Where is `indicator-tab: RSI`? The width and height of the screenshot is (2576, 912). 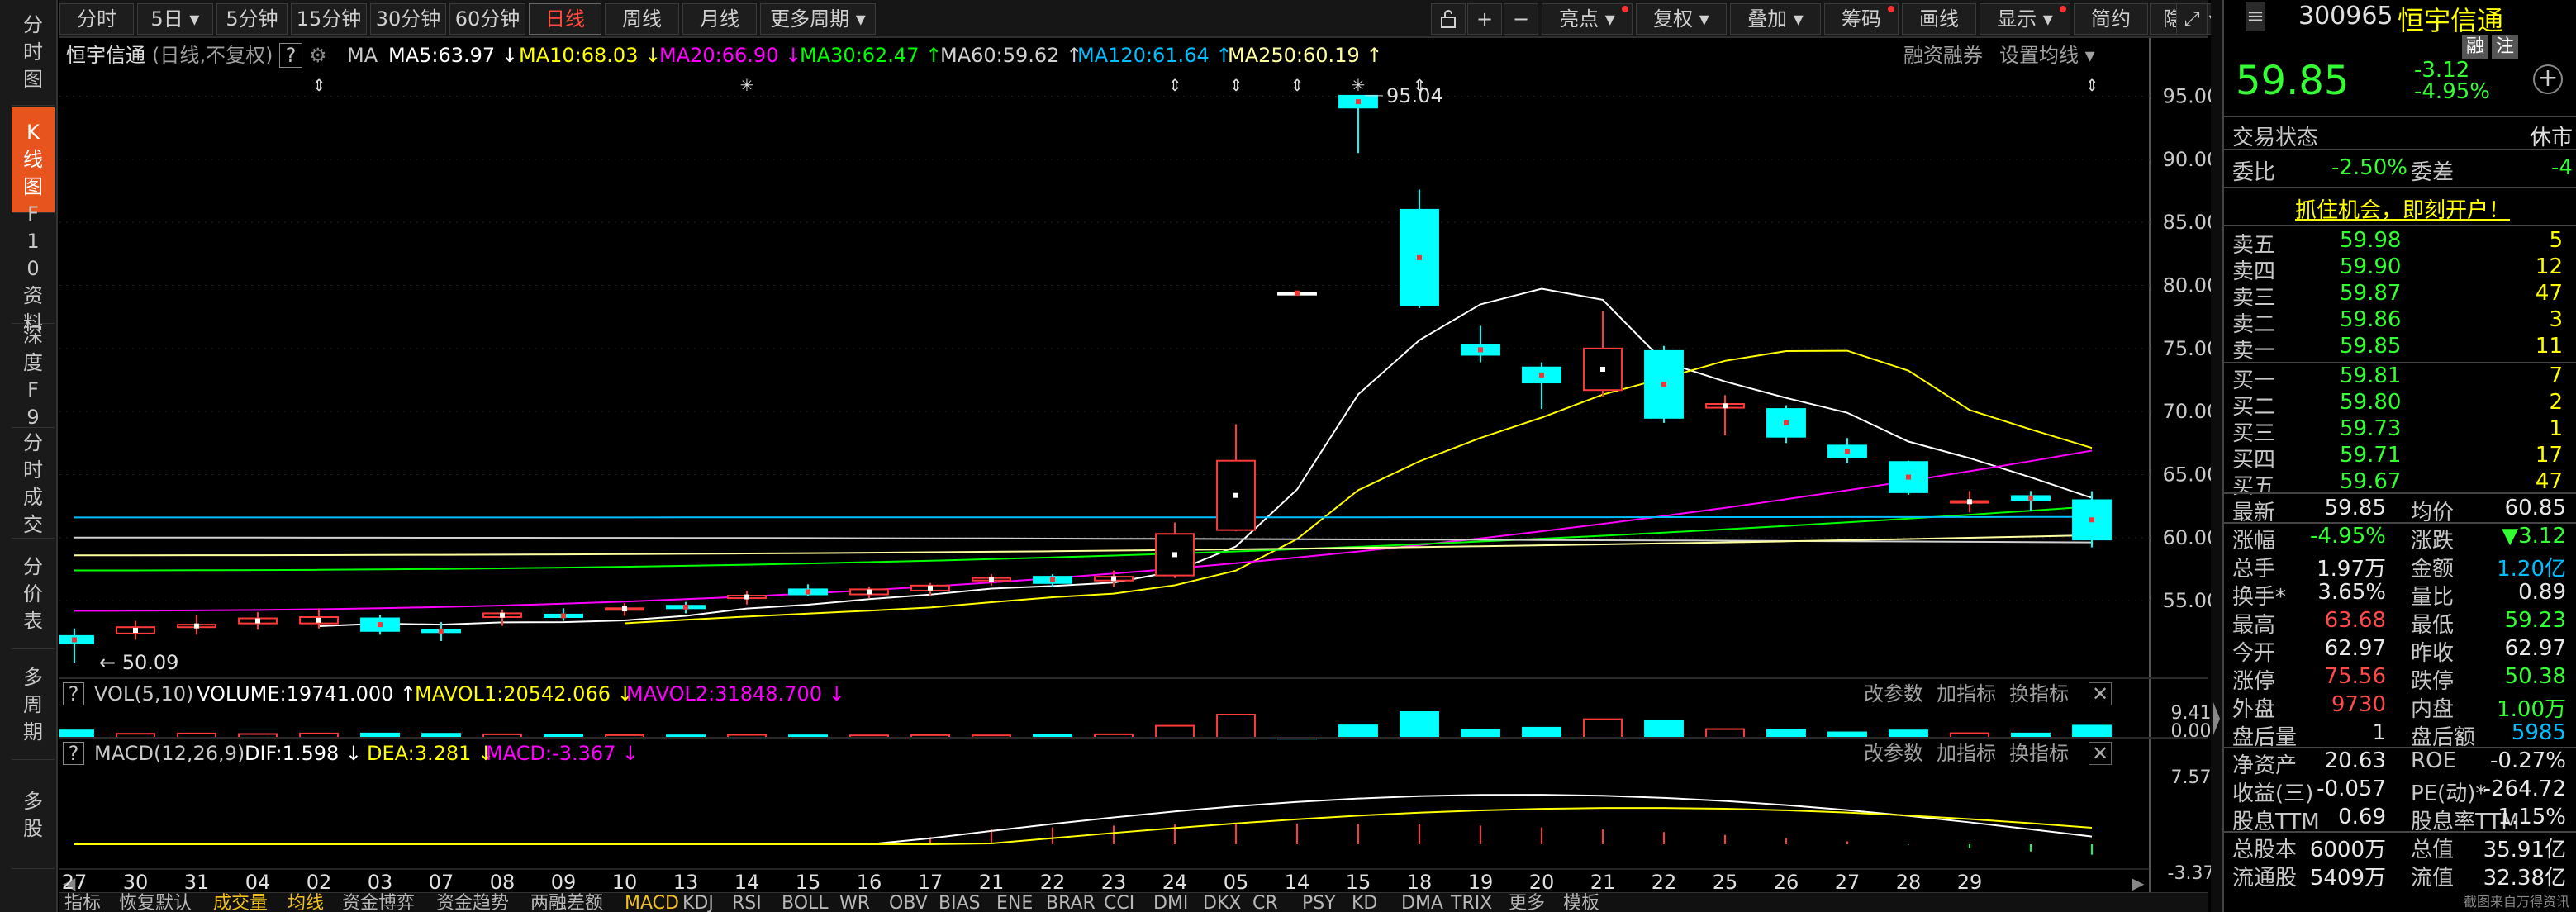
indicator-tab: RSI is located at coordinates (747, 903).